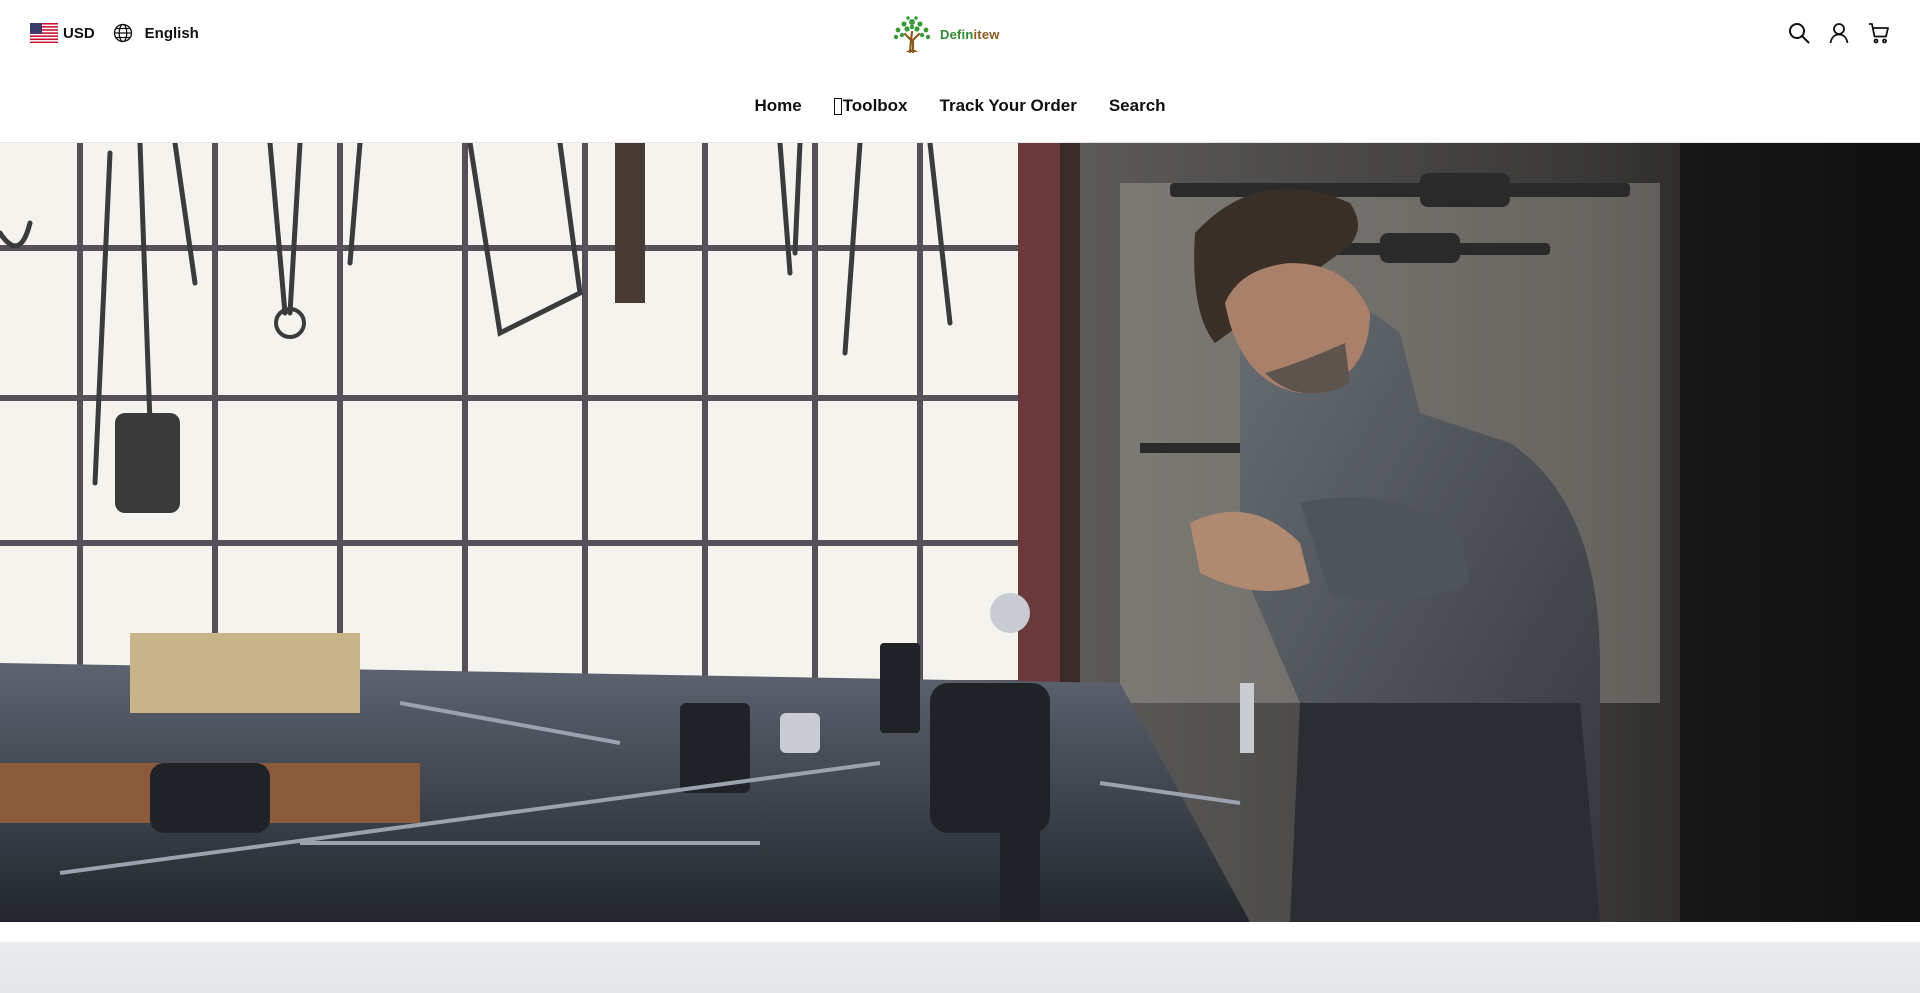 This screenshot has height=993, width=1920. Describe the element at coordinates (875, 105) in the screenshot. I see `nav-toolbox-label: Toolbox` at that location.